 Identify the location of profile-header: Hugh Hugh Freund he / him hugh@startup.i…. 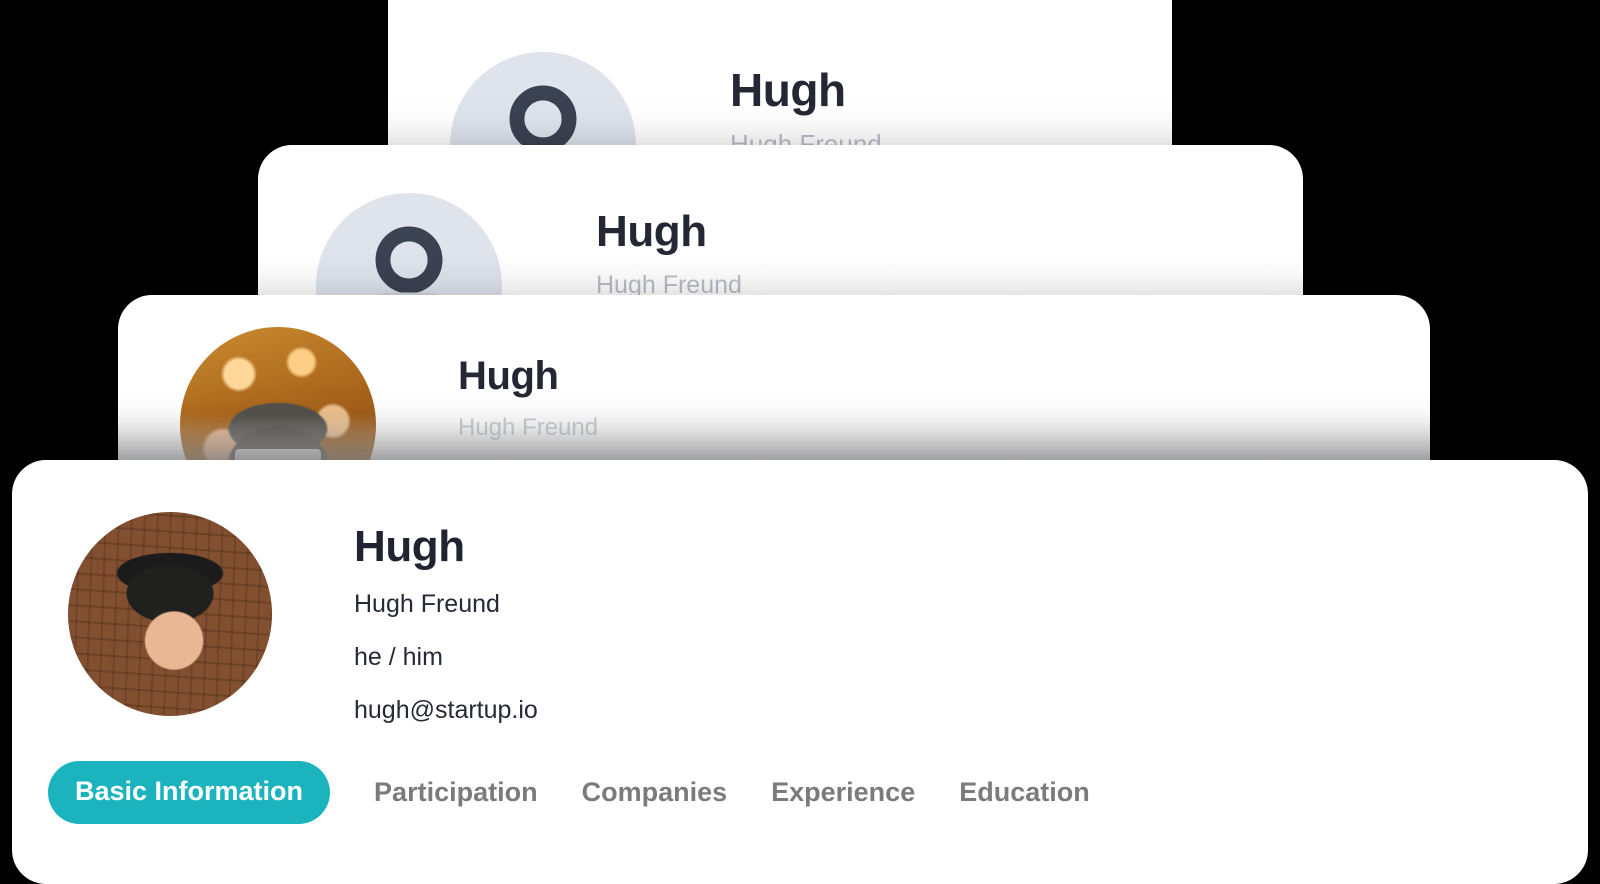
(303, 624).